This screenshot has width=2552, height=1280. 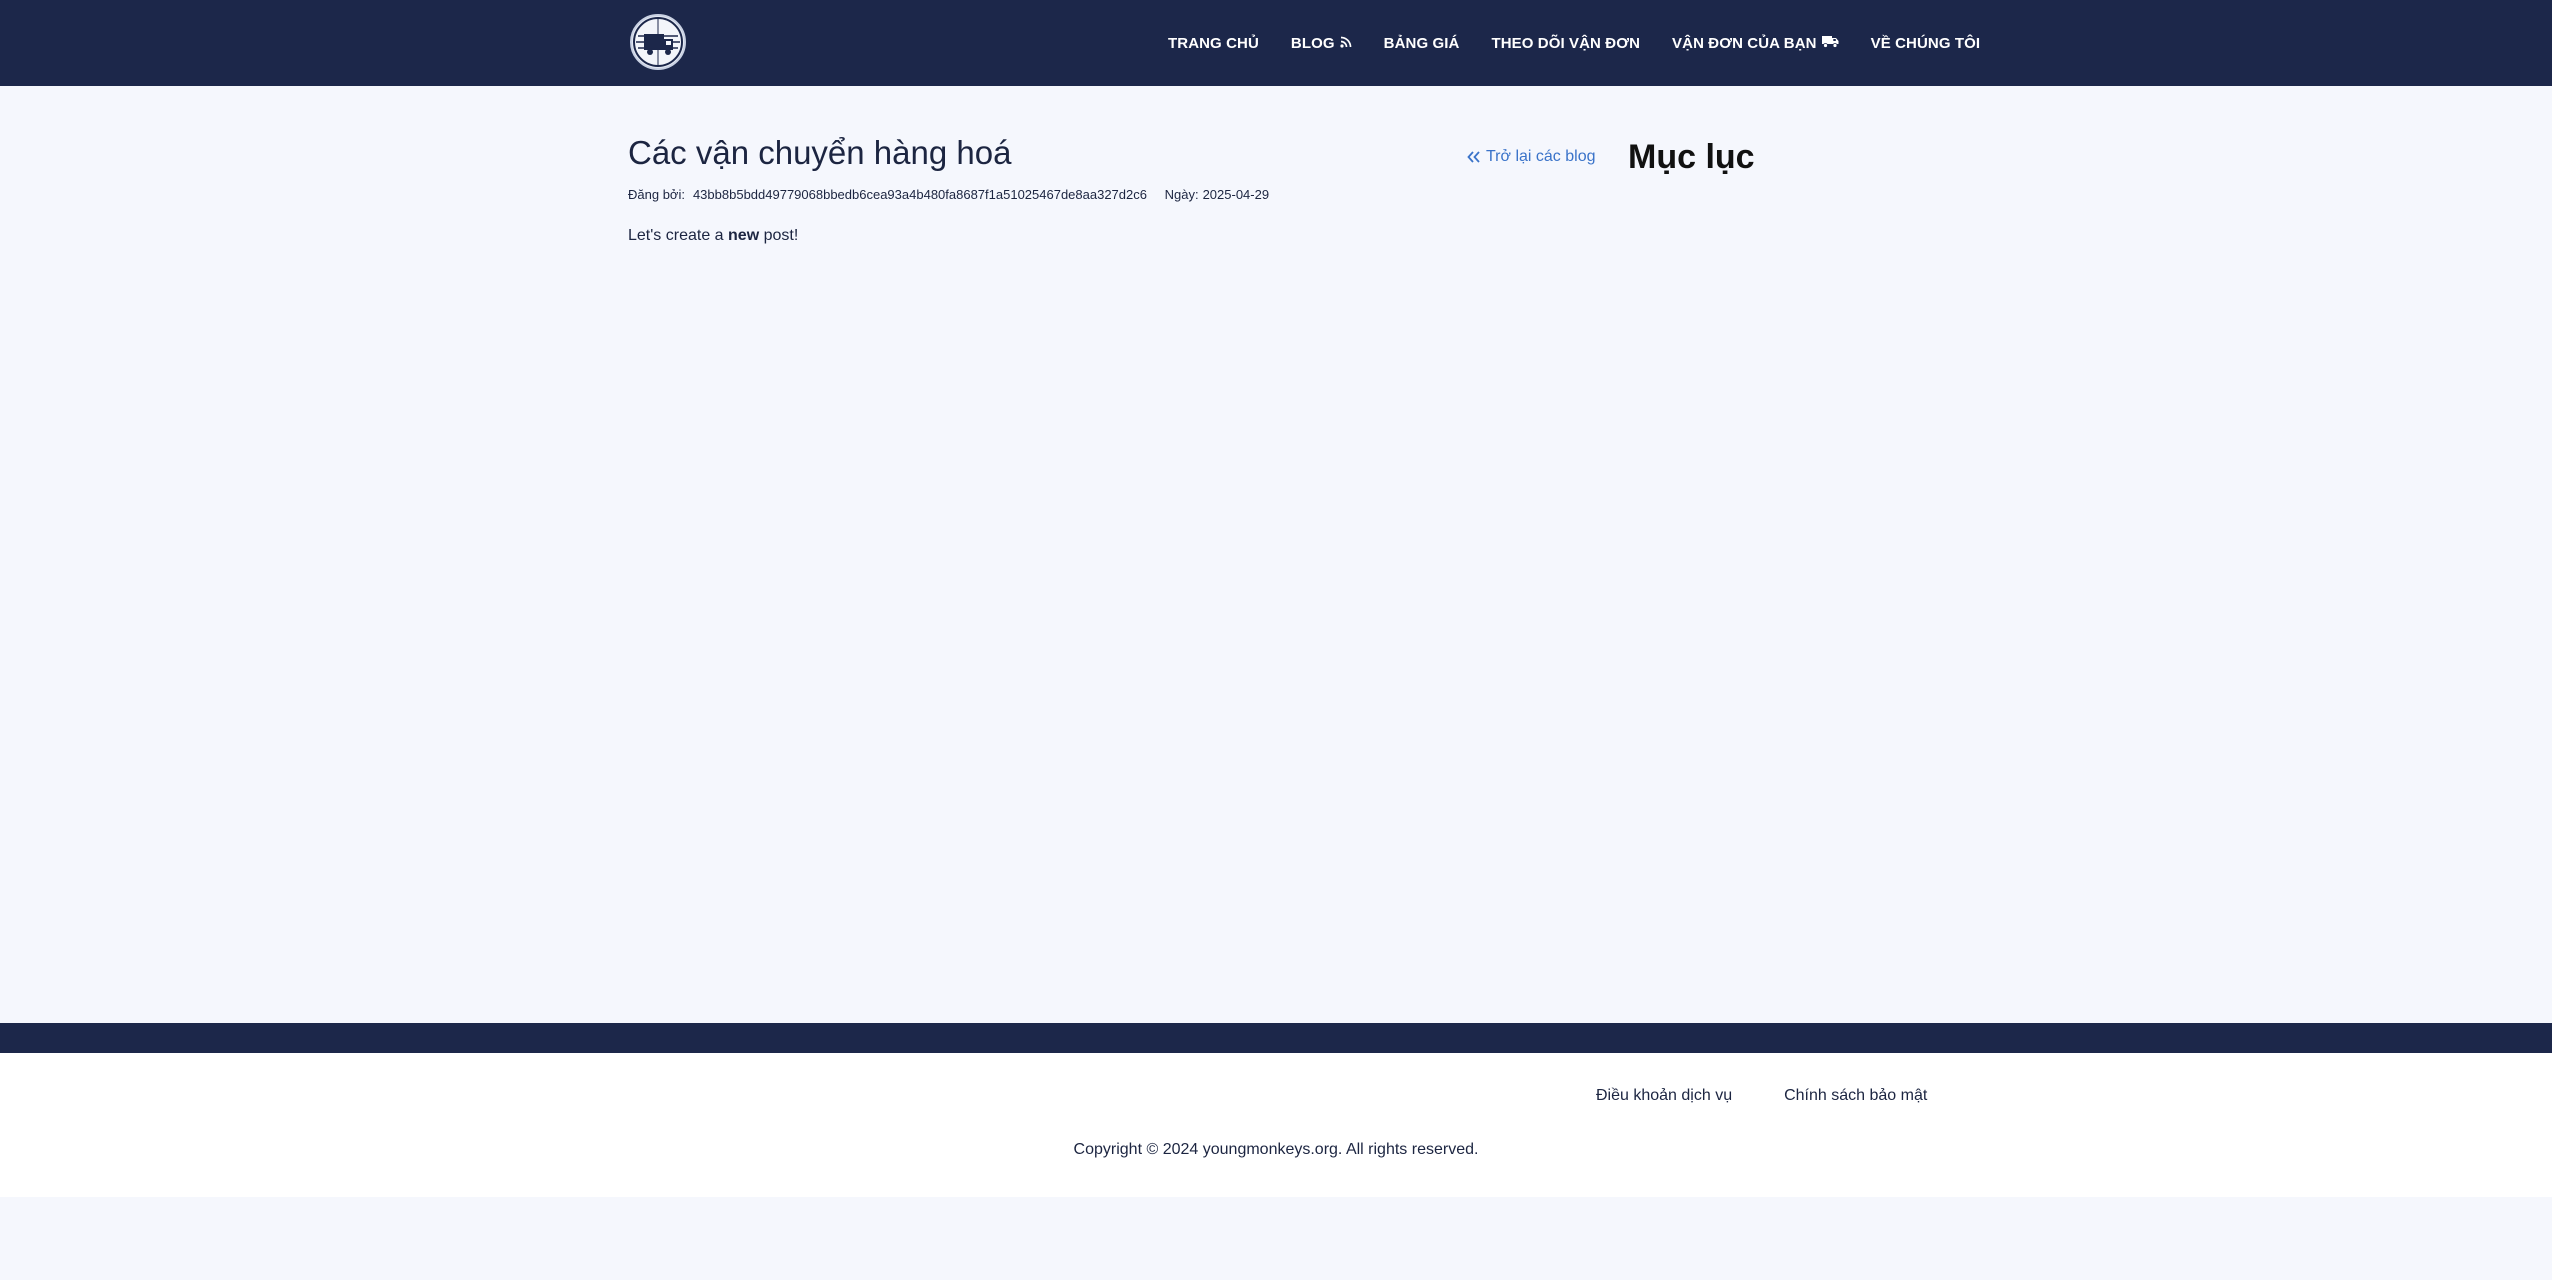 I want to click on nav-item-blog-label: BLOG, so click(x=1312, y=43).